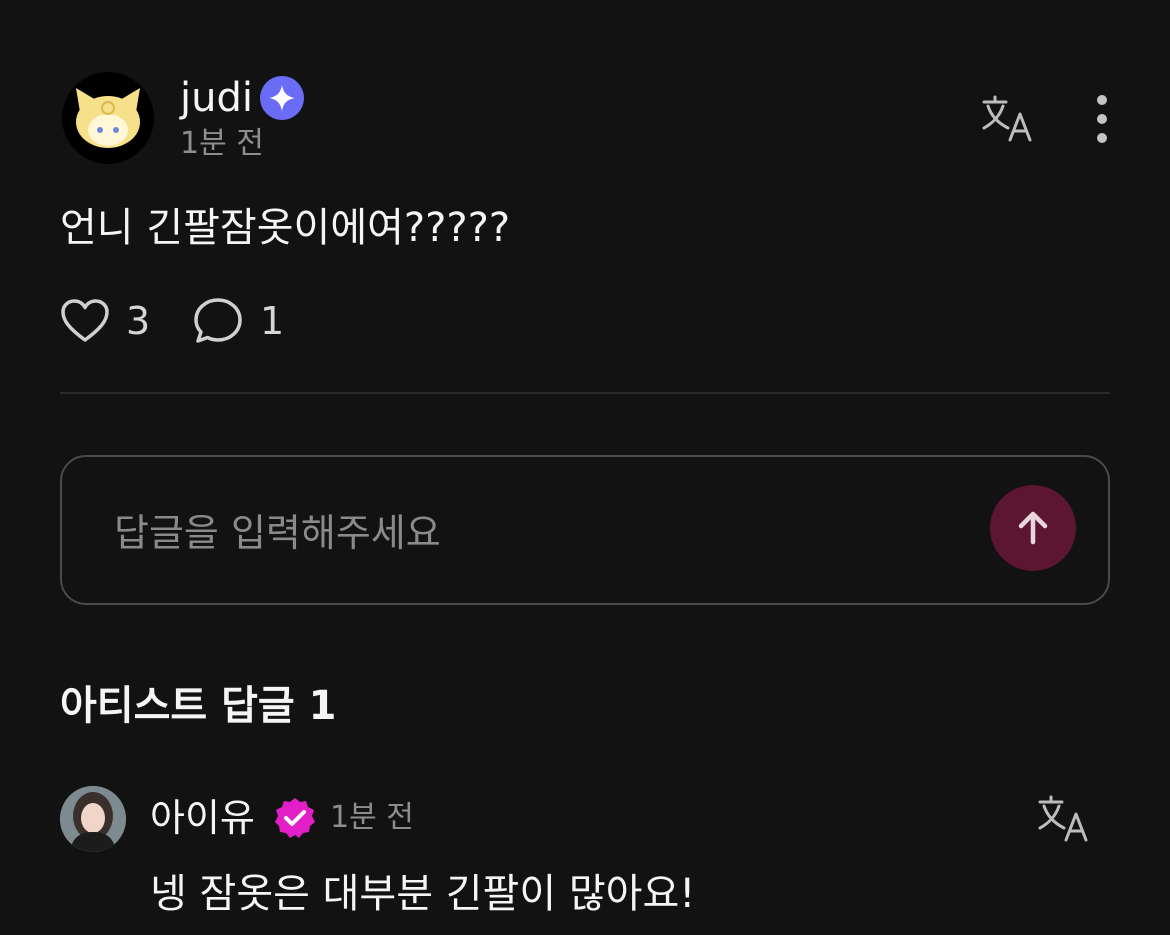 Image resolution: width=1170 pixels, height=935 pixels. I want to click on sparkle-badge-icon, so click(282, 98).